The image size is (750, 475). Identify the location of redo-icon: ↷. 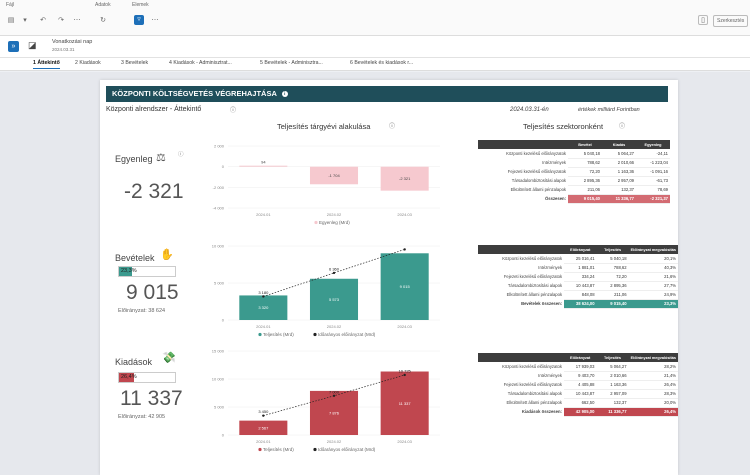
(61, 21).